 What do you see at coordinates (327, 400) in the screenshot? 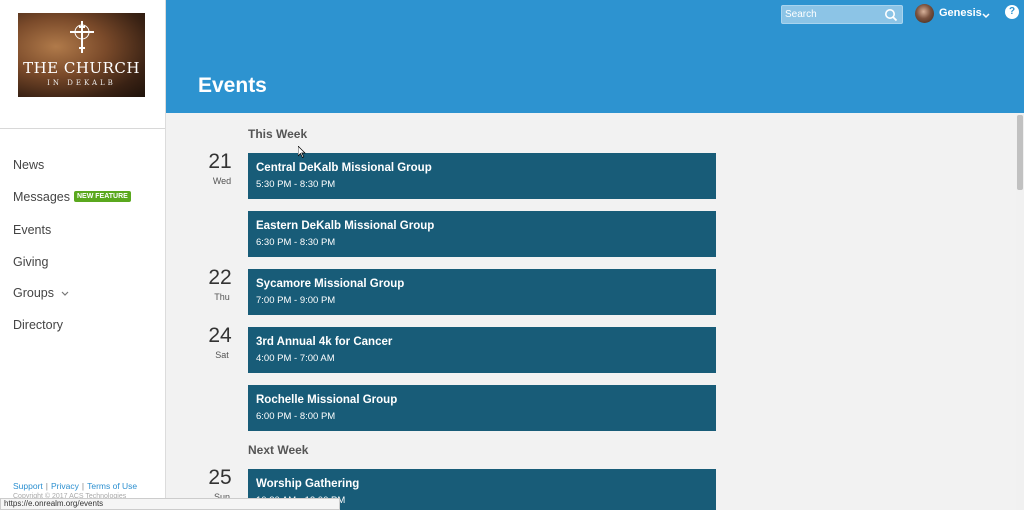
I see `event-title: Rochelle Missional Group` at bounding box center [327, 400].